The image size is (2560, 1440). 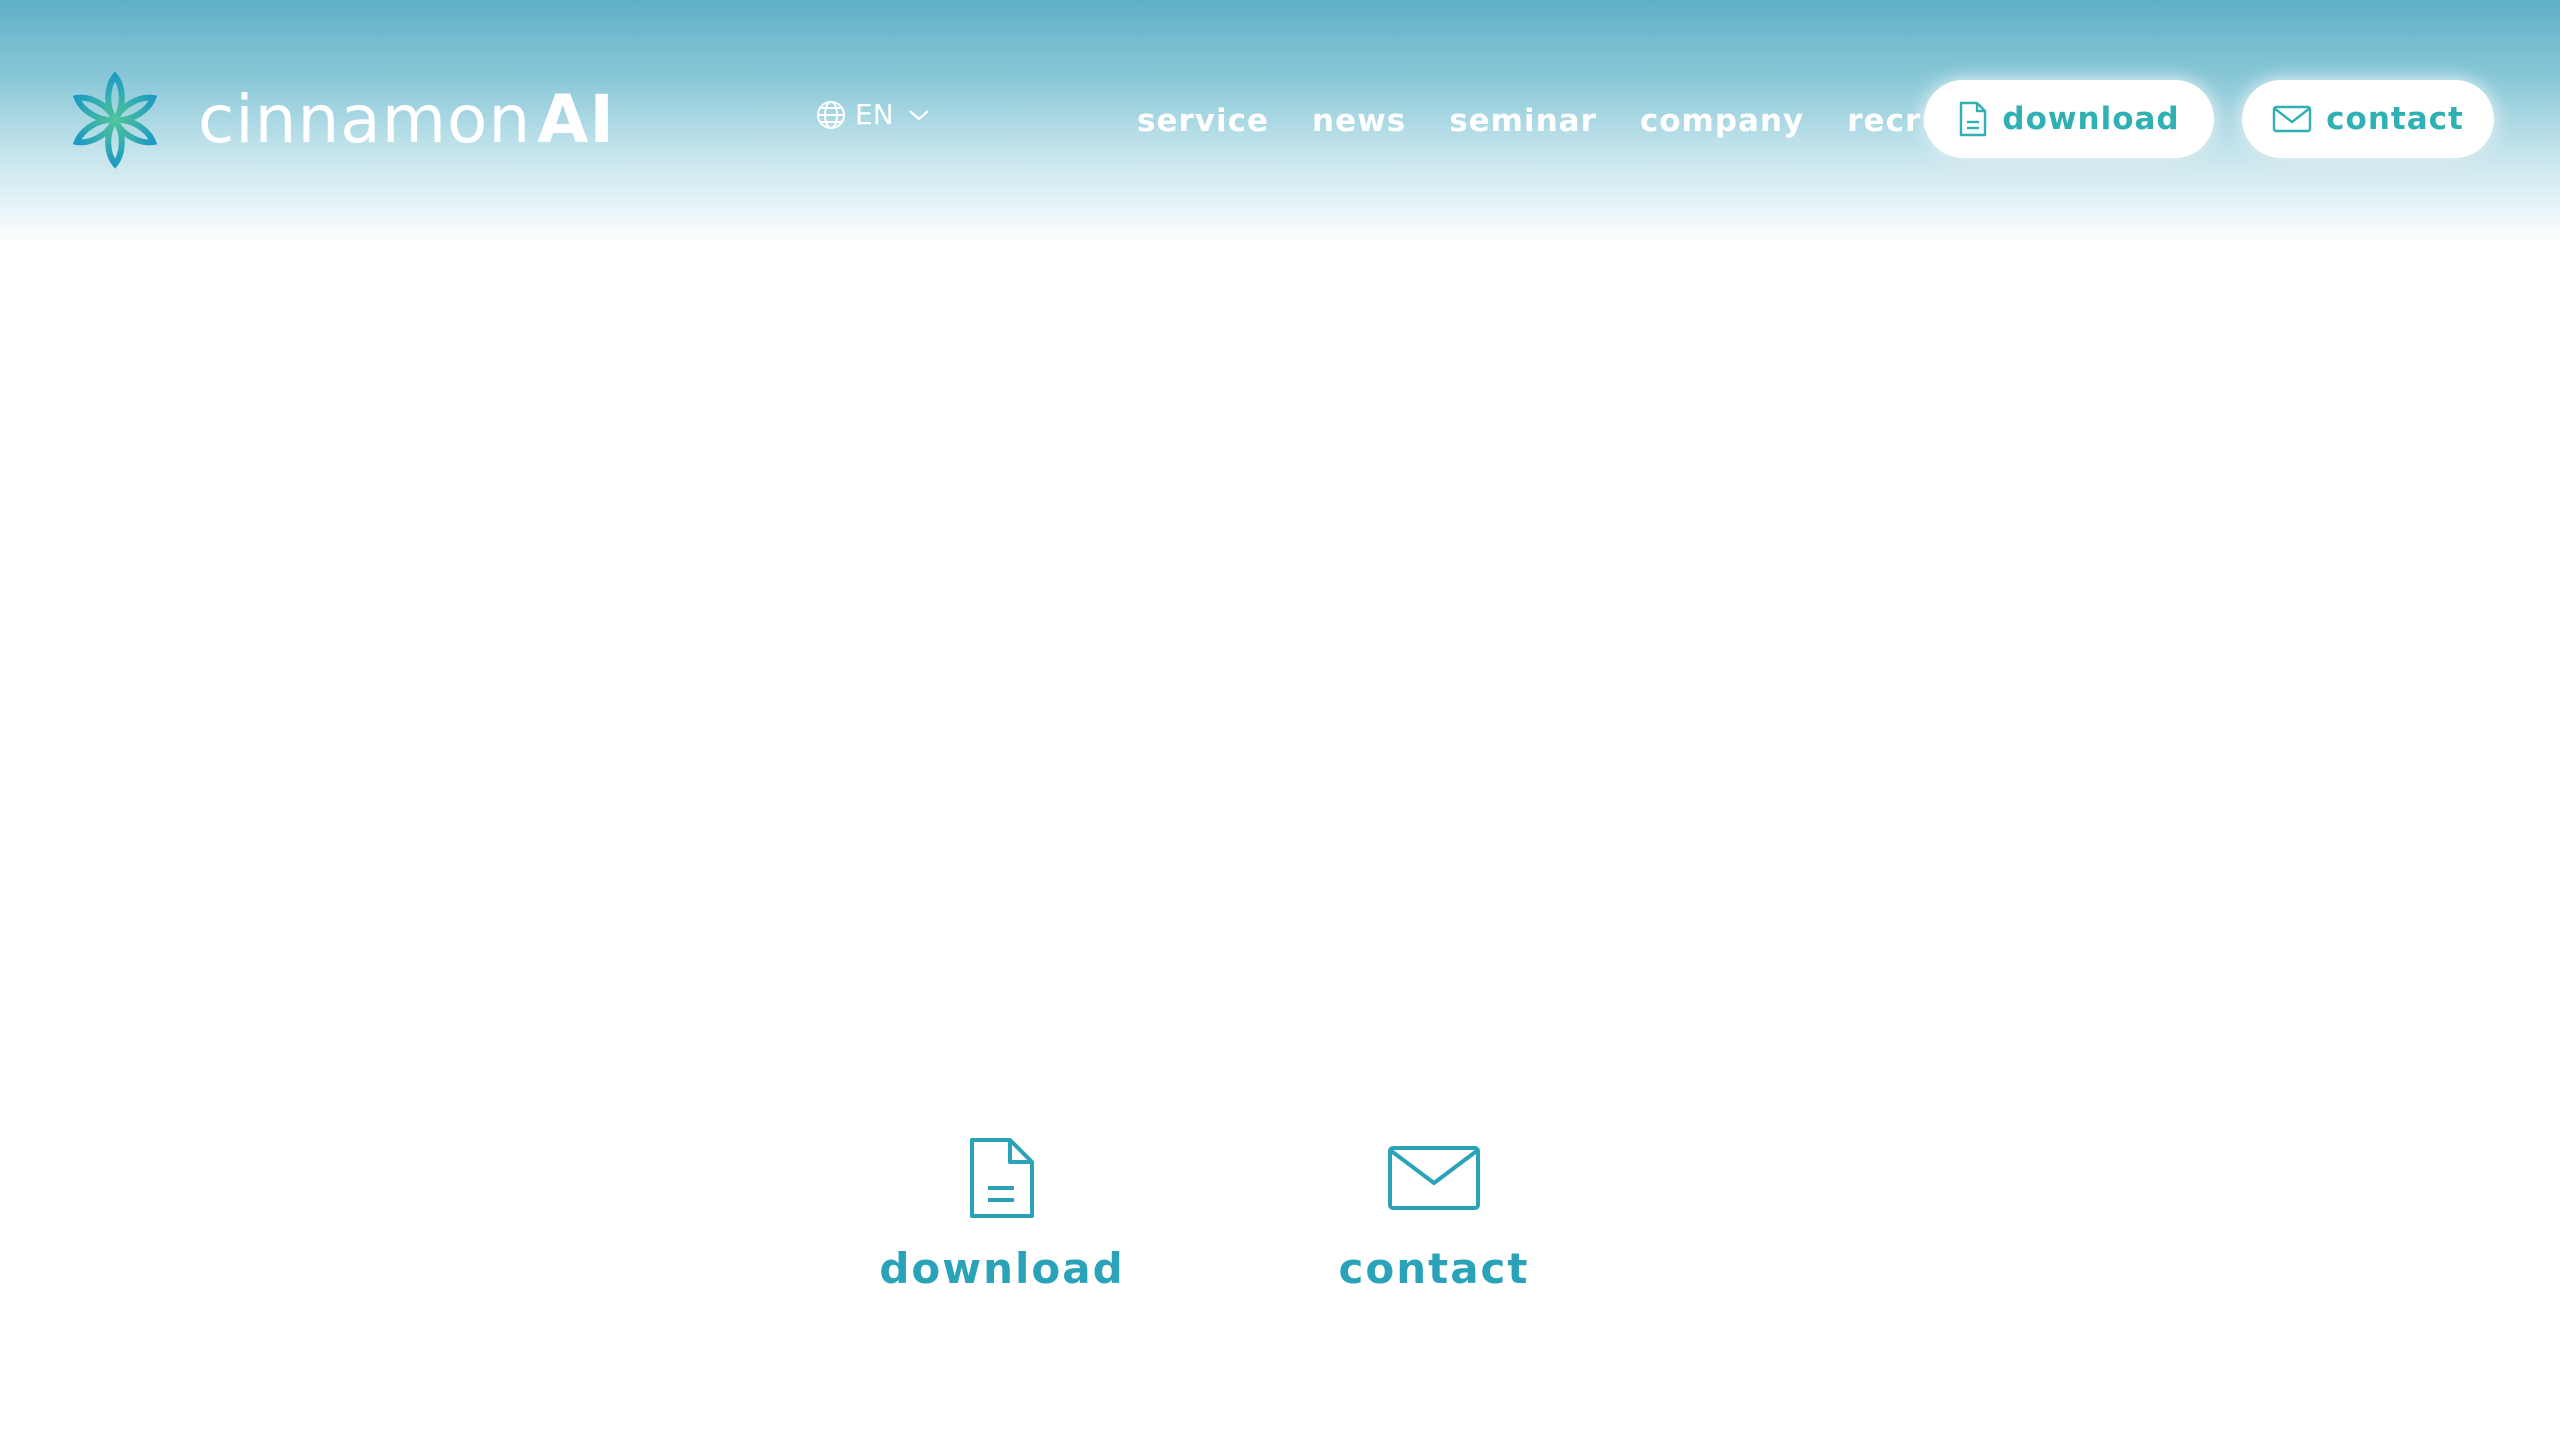 What do you see at coordinates (2091, 119) in the screenshot?
I see `header-download-label: download` at bounding box center [2091, 119].